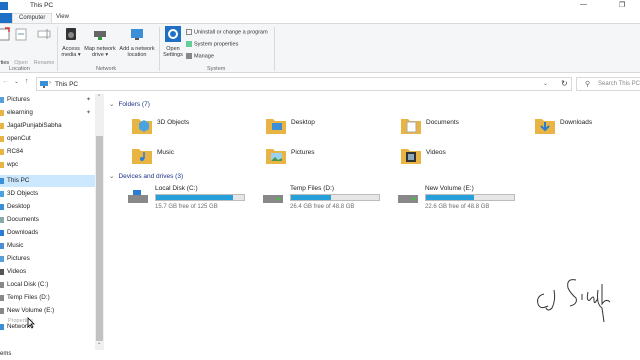 The width and height of the screenshot is (640, 360). Describe the element at coordinates (335, 197) in the screenshot. I see `drive-usage-bar` at that location.